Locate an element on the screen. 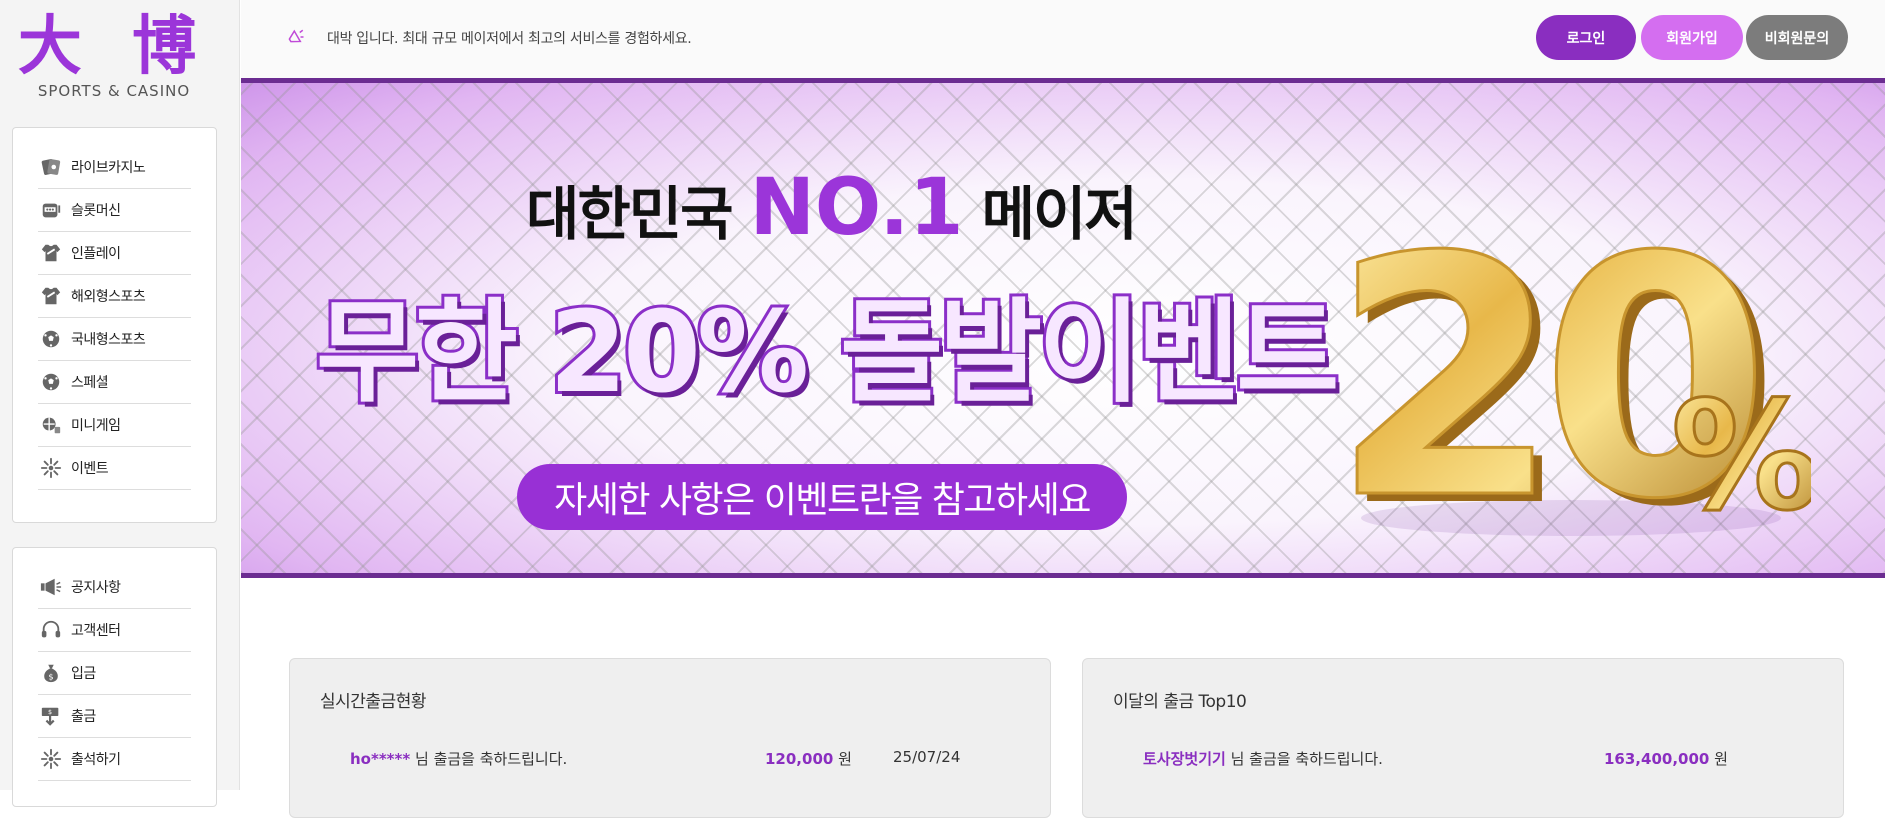 This screenshot has width=1885, height=818. card-title: 이달의 출금 Top10 is located at coordinates (1180, 702).